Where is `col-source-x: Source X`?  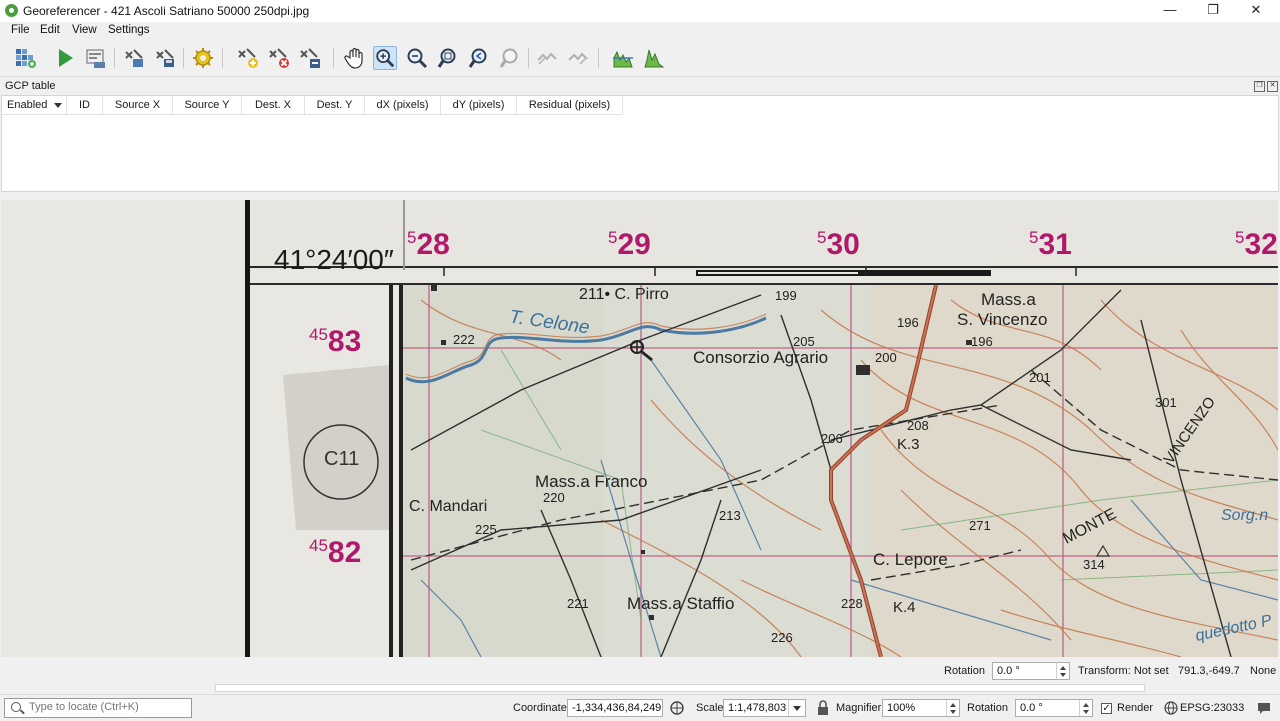
col-source-x: Source X is located at coordinates (138, 105).